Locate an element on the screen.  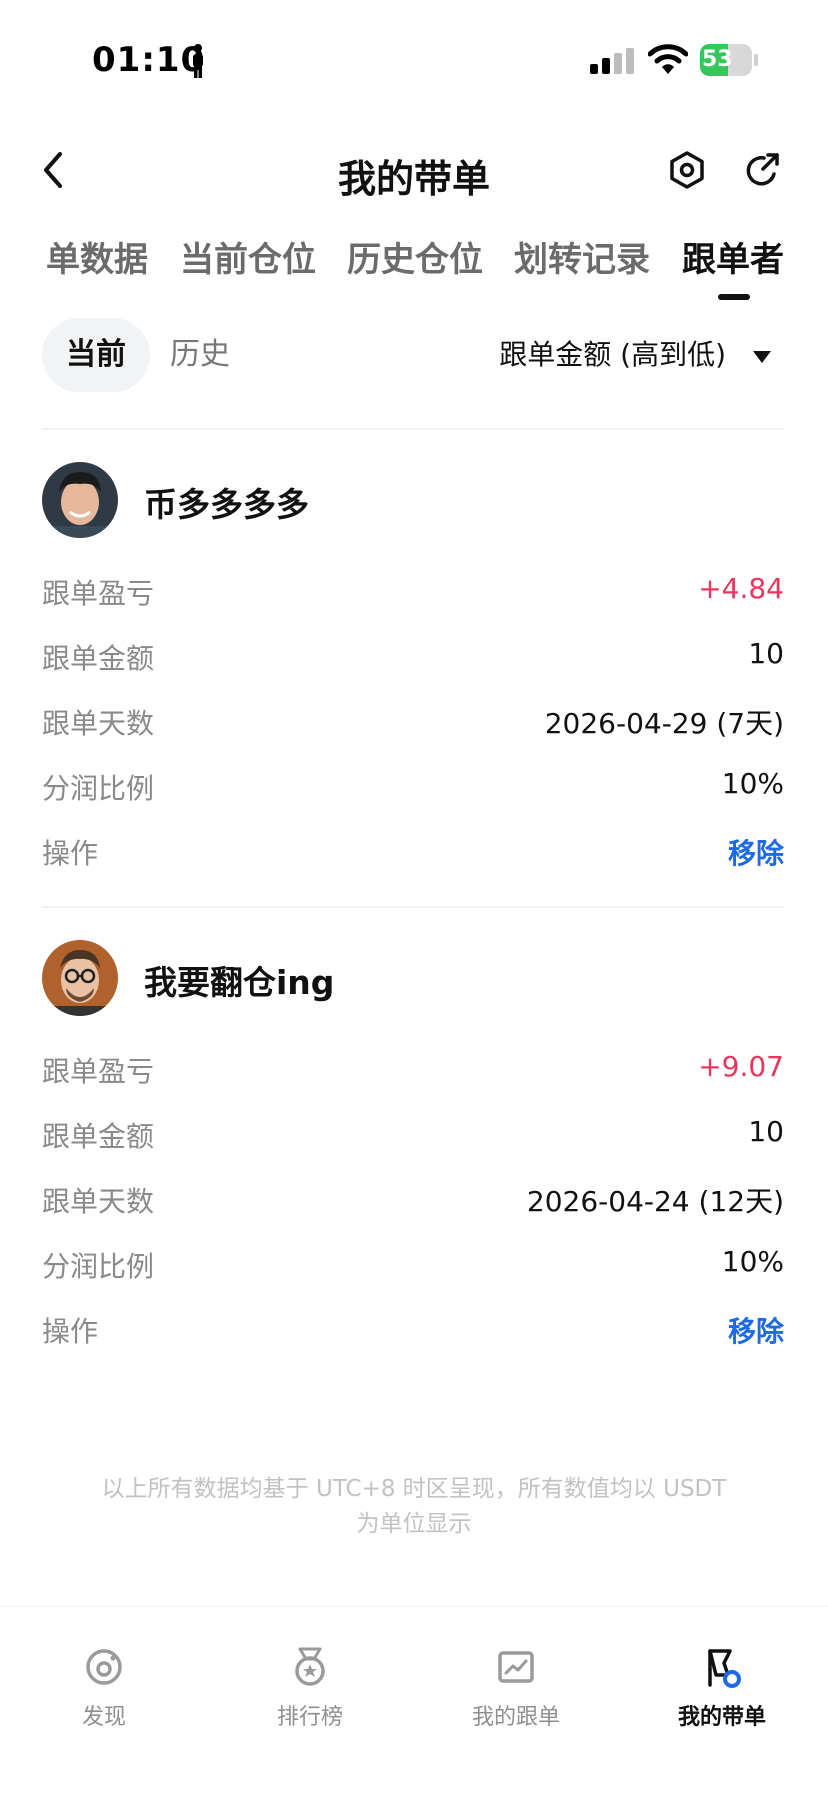
person-activity-icon is located at coordinates (198, 61).